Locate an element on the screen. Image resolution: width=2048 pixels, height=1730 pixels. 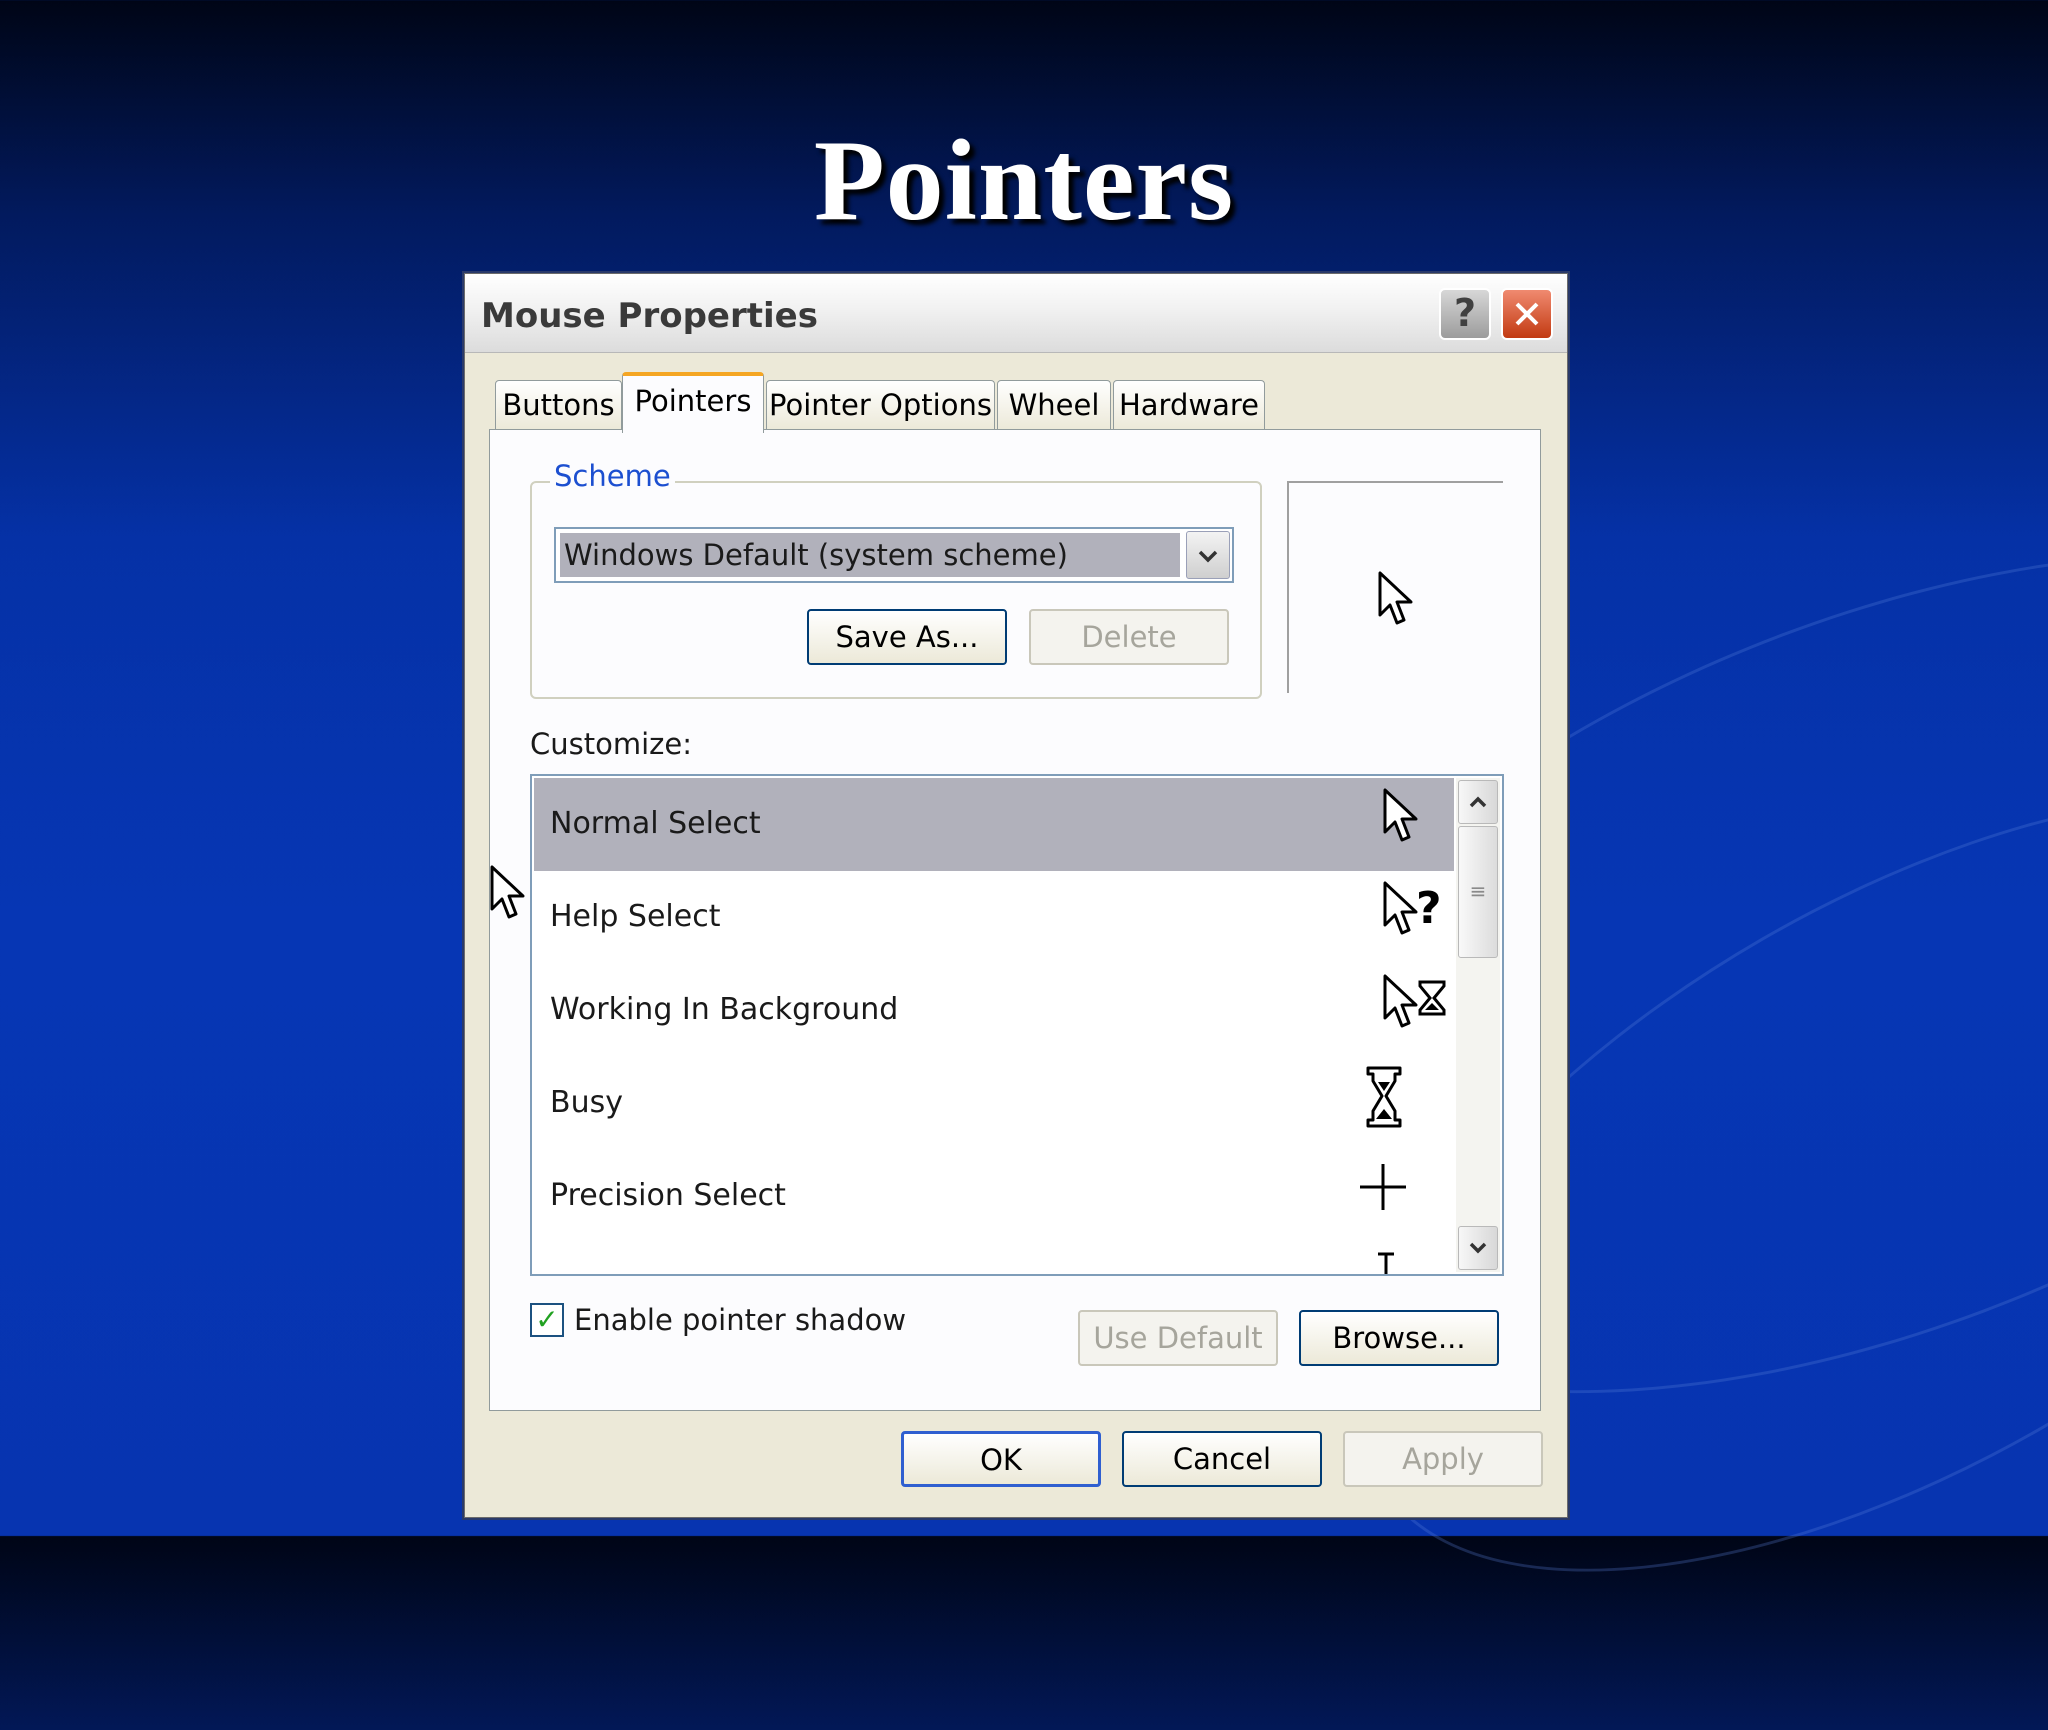
scheme-dropdown: Windows Default (system scheme) is located at coordinates (894, 555).